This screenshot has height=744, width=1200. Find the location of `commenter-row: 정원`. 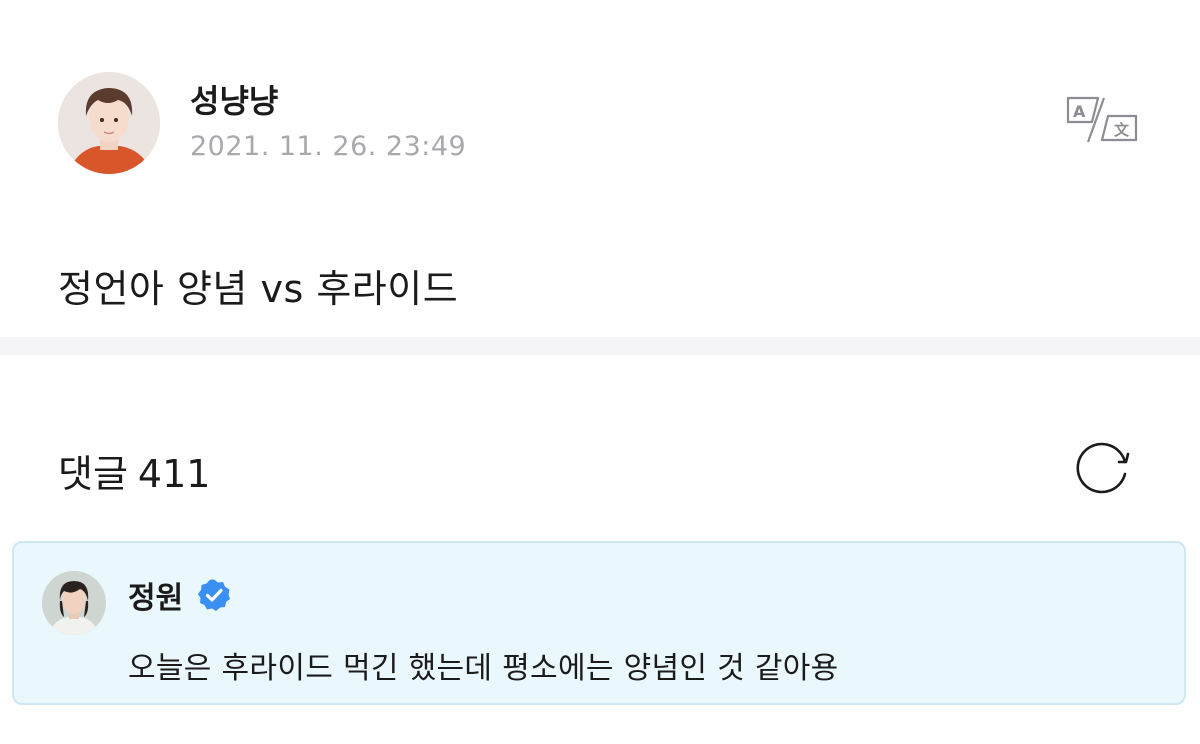

commenter-row: 정원 is located at coordinates (179, 595).